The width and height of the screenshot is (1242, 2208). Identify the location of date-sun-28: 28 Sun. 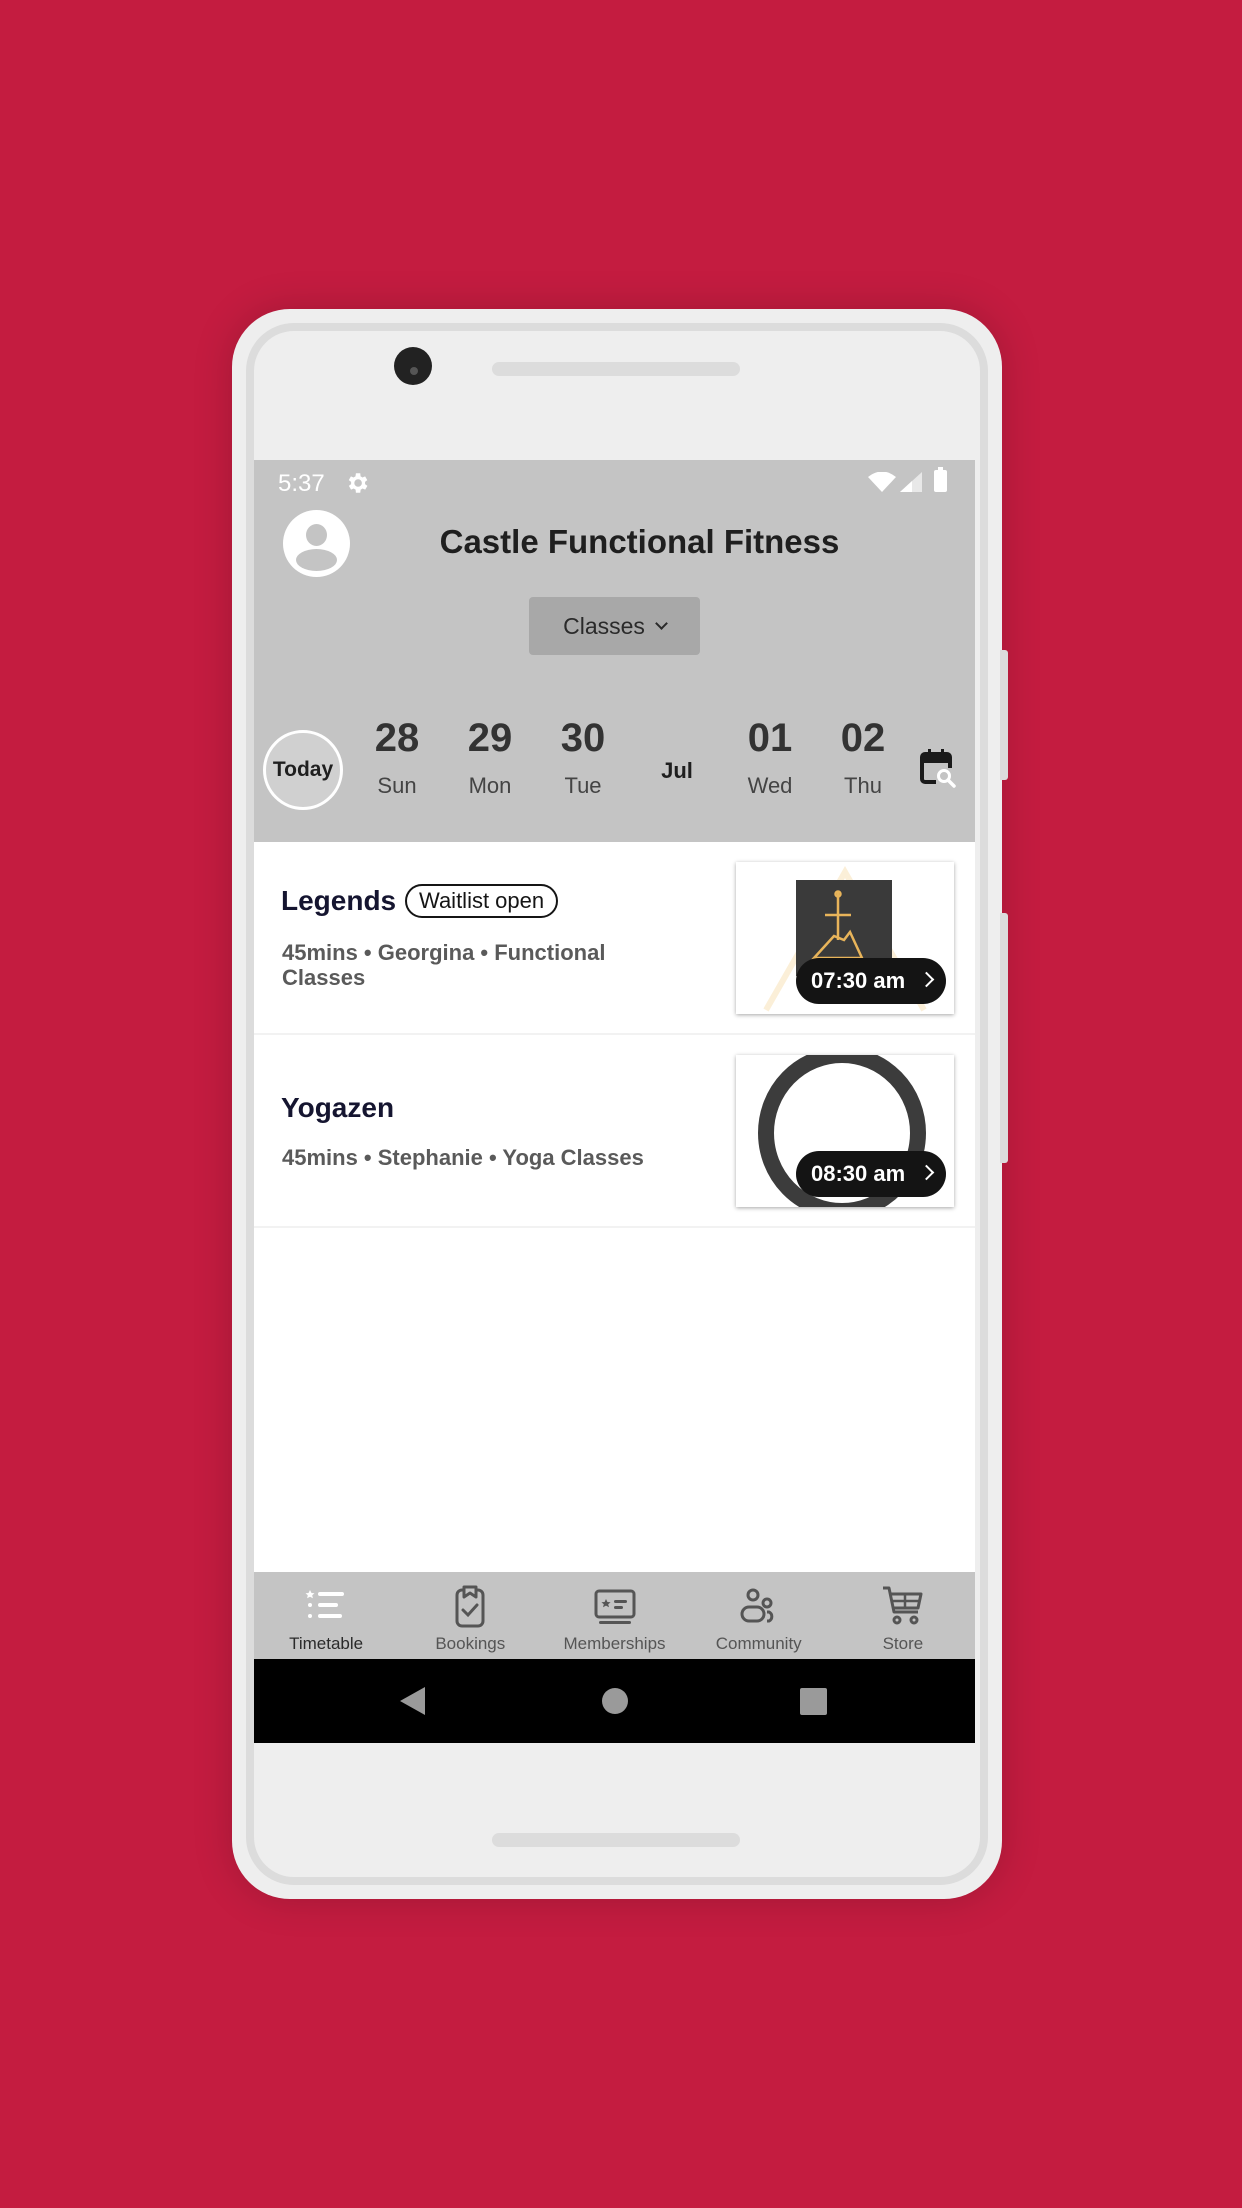
(397, 757).